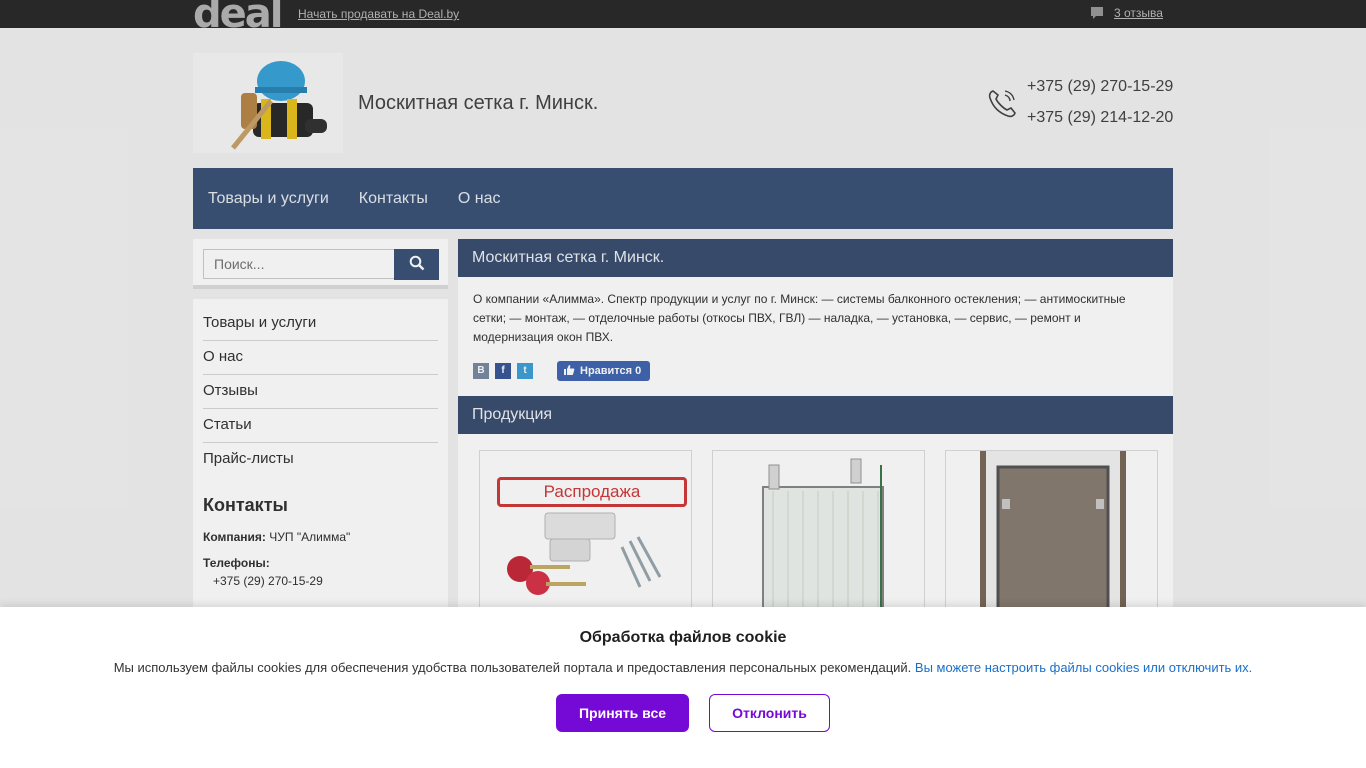  I want to click on search-input, so click(299, 264).